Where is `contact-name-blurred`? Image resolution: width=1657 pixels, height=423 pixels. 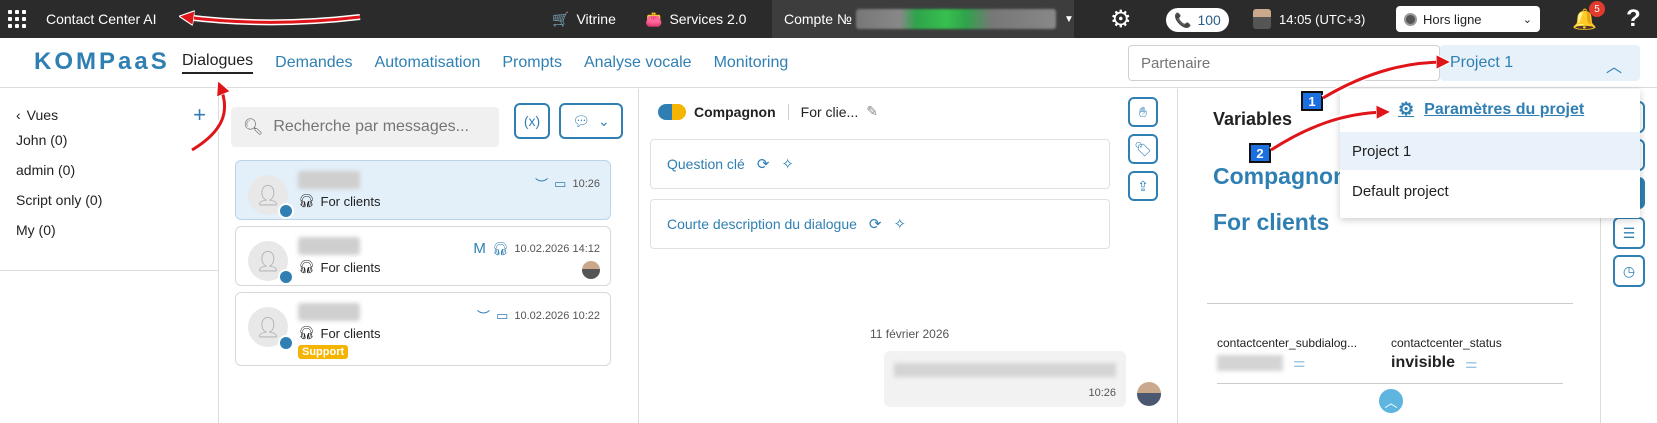 contact-name-blurred is located at coordinates (329, 312).